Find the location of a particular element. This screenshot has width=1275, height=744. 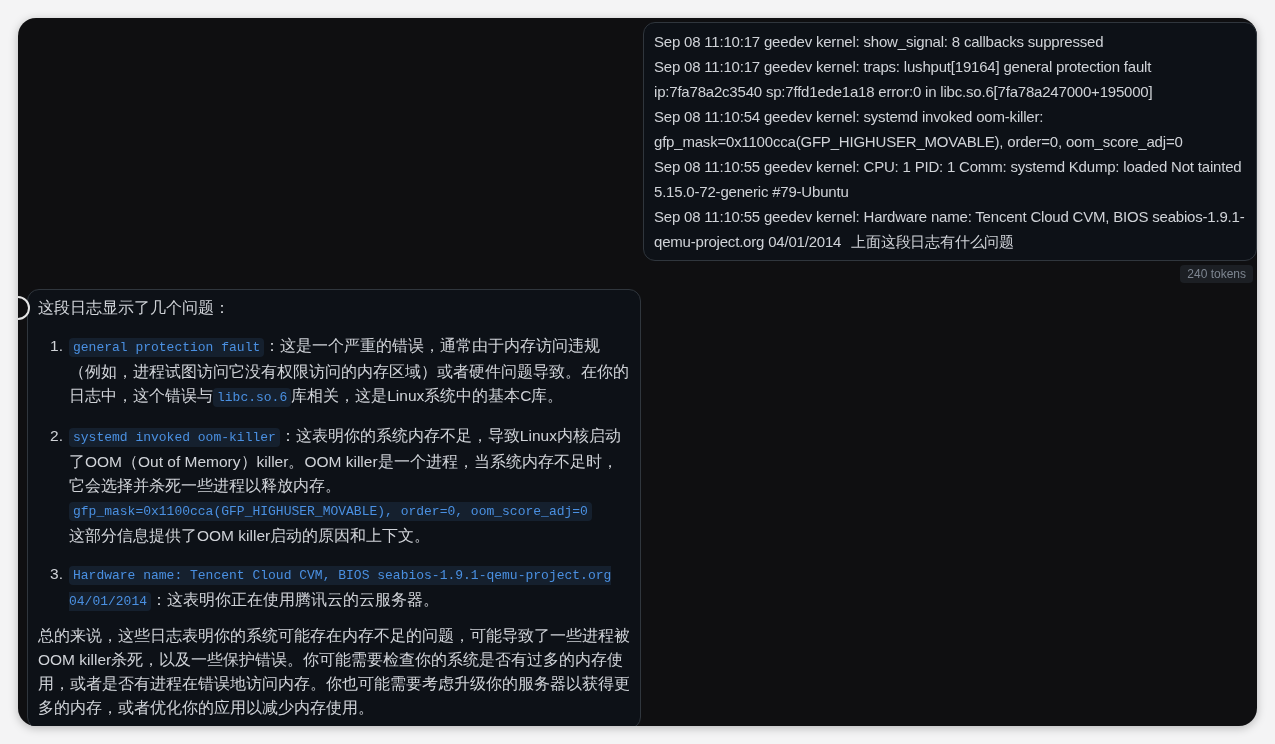

list-number: 3. is located at coordinates (56, 574).